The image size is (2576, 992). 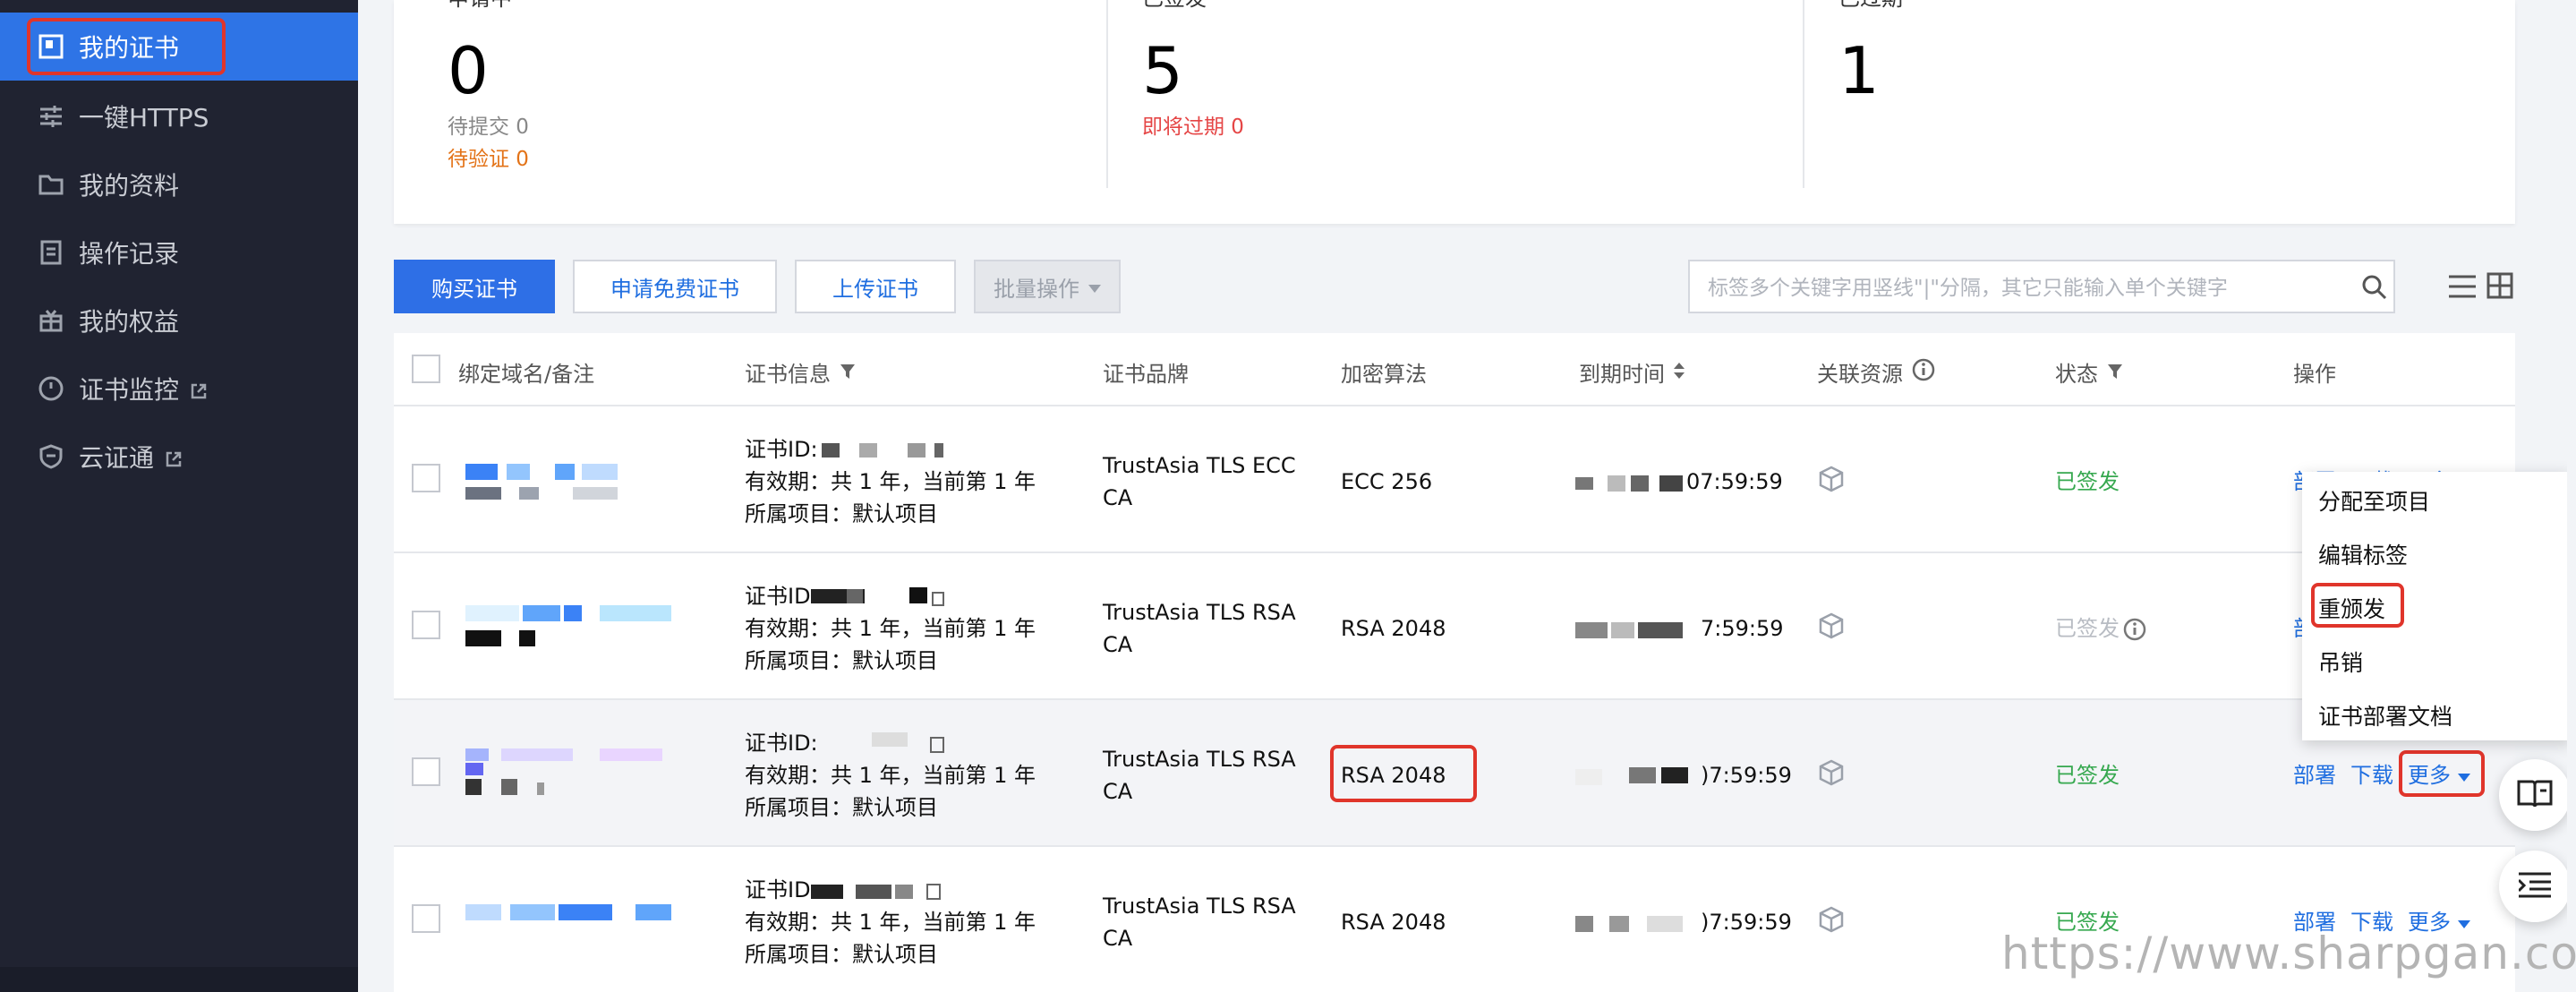 I want to click on cert-expiry: )7:59:59, so click(x=1683, y=775).